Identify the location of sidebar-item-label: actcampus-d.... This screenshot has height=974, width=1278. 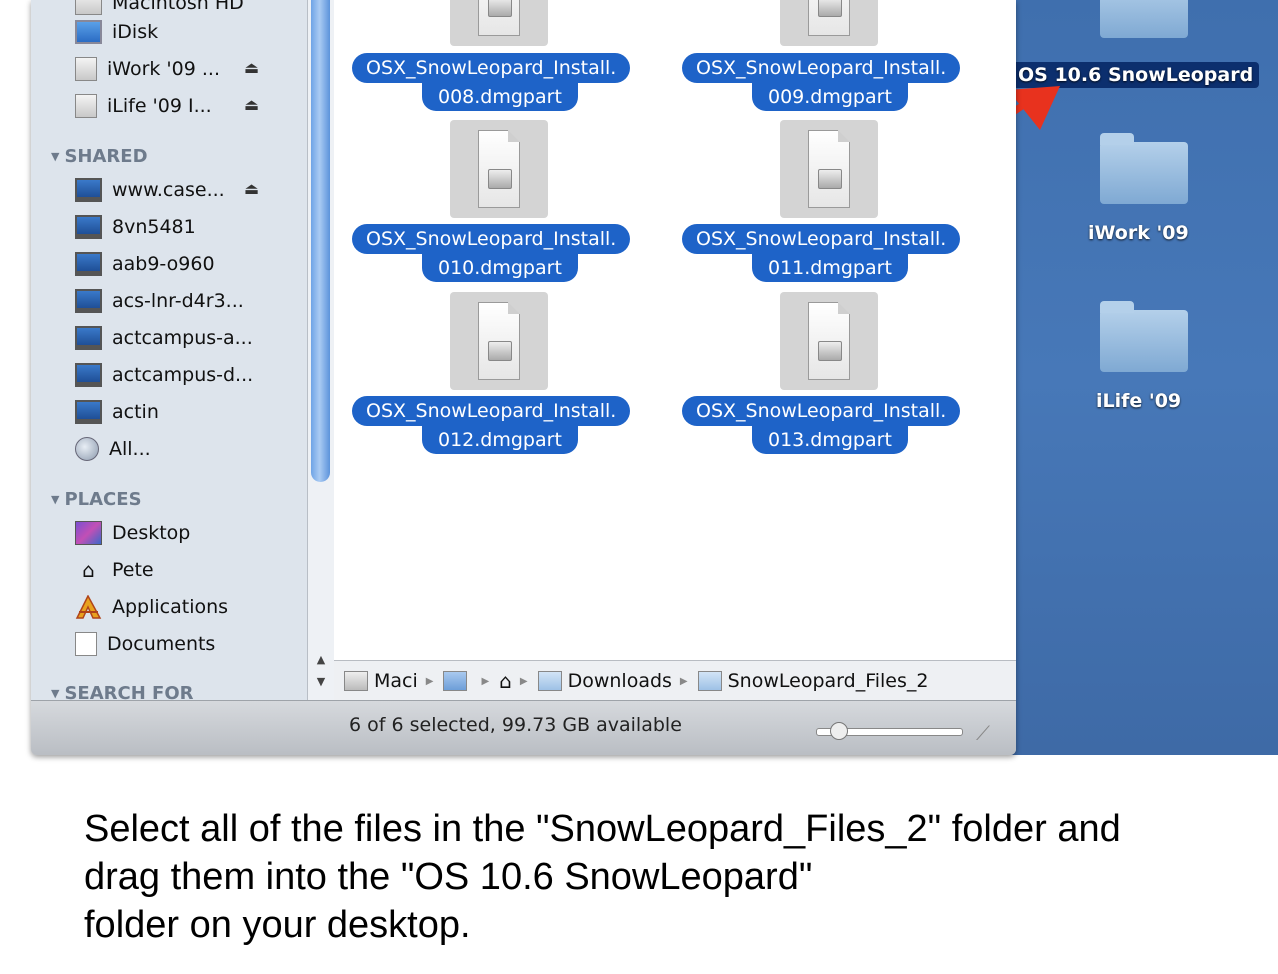
(183, 375).